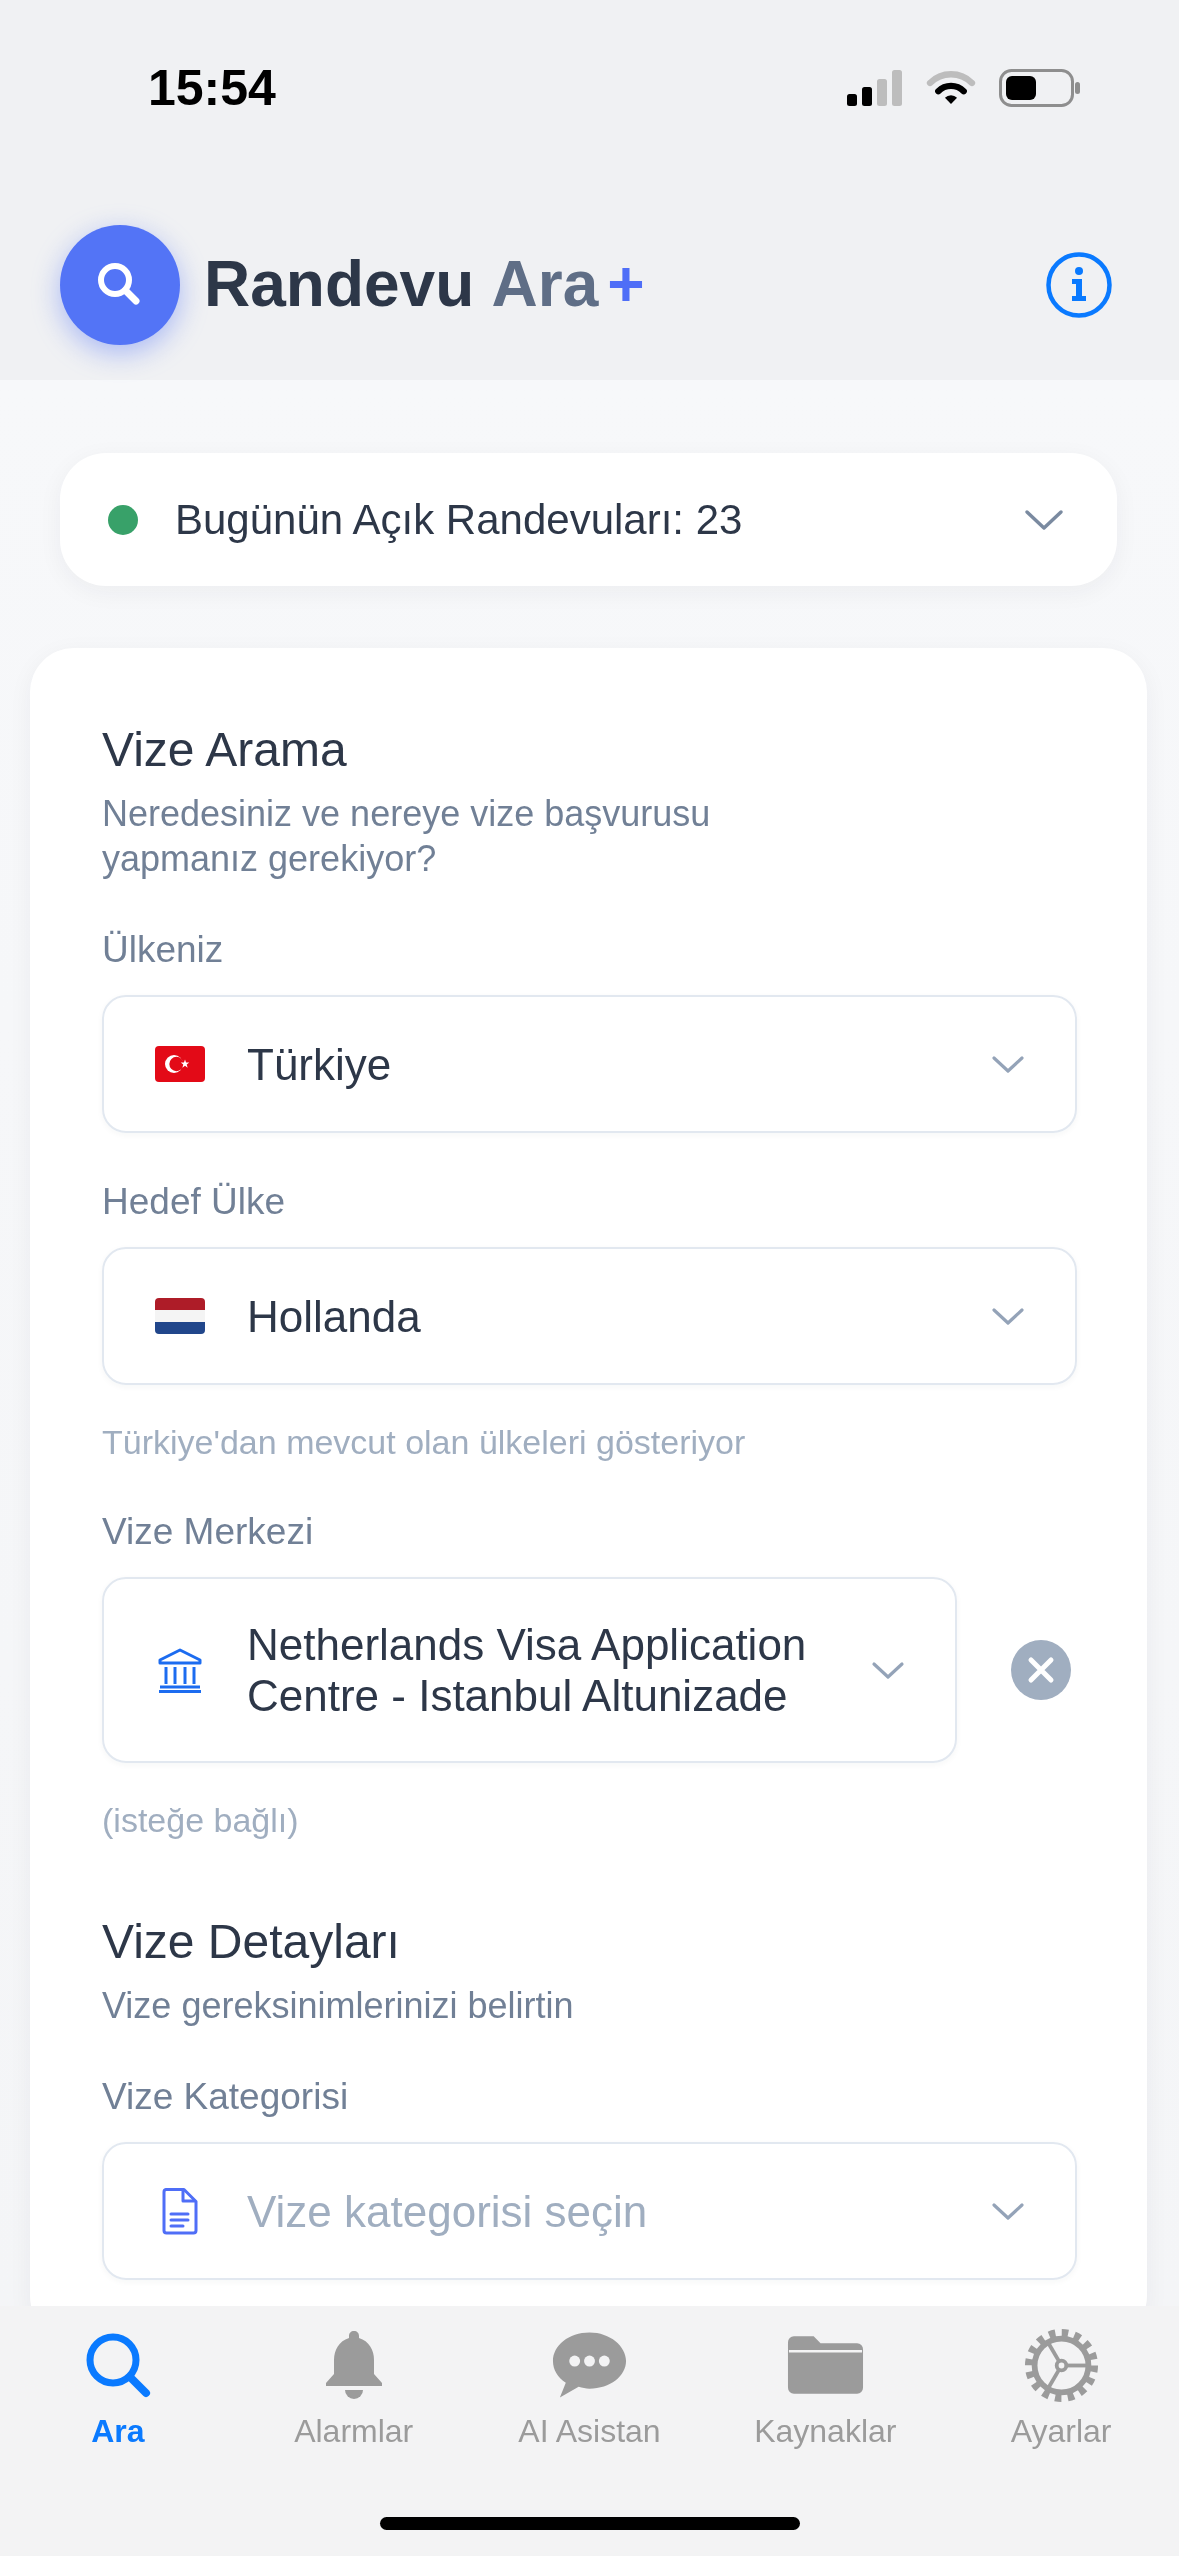  I want to click on battery-icon, so click(1040, 88).